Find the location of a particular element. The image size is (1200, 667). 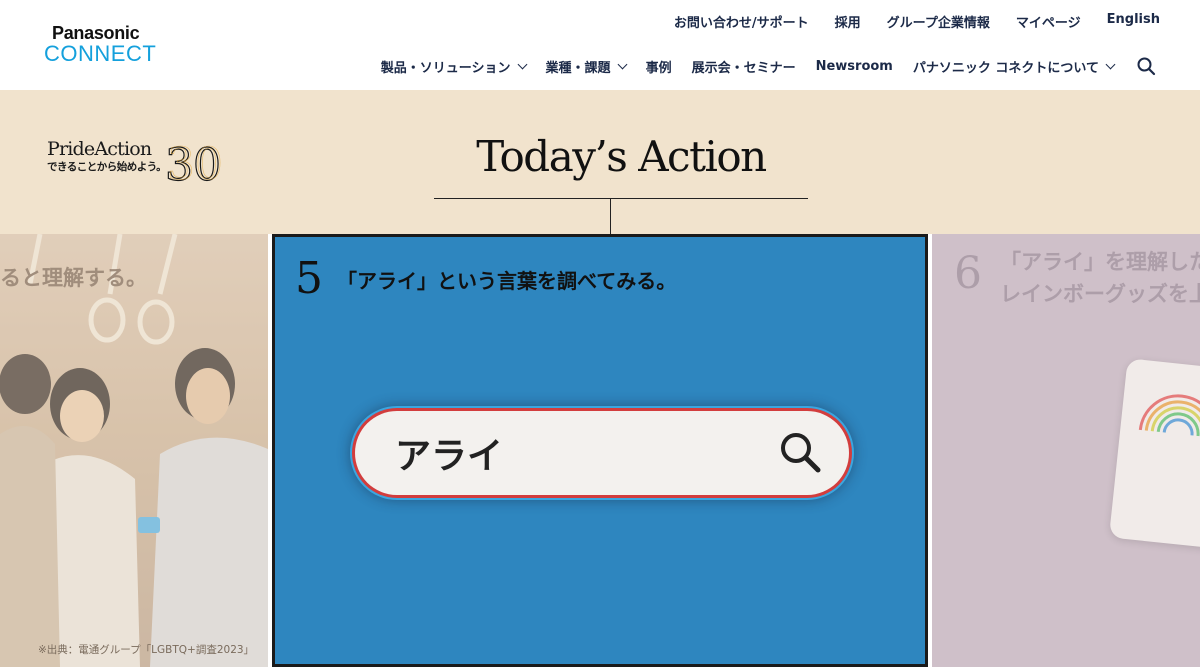

action-text-line1: 「アライ」を理解した is located at coordinates (1100, 262).